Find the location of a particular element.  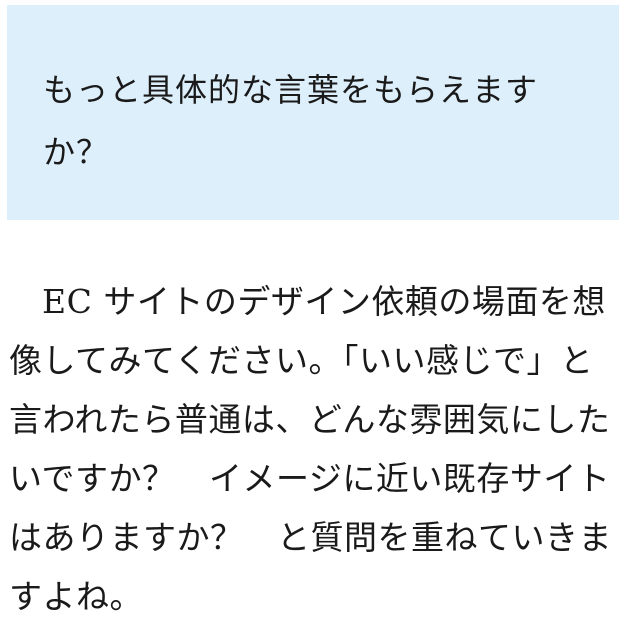

callout-question-text: もっと具体的な言葉をもらえますか？ is located at coordinates (291, 121).